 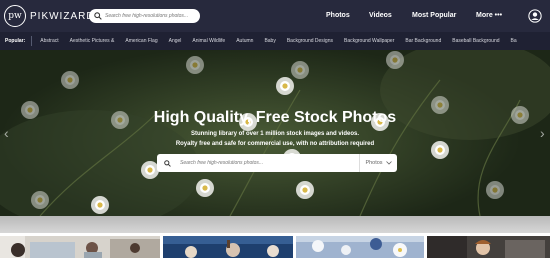 I want to click on hero-search-box: Photos, so click(x=277, y=163).